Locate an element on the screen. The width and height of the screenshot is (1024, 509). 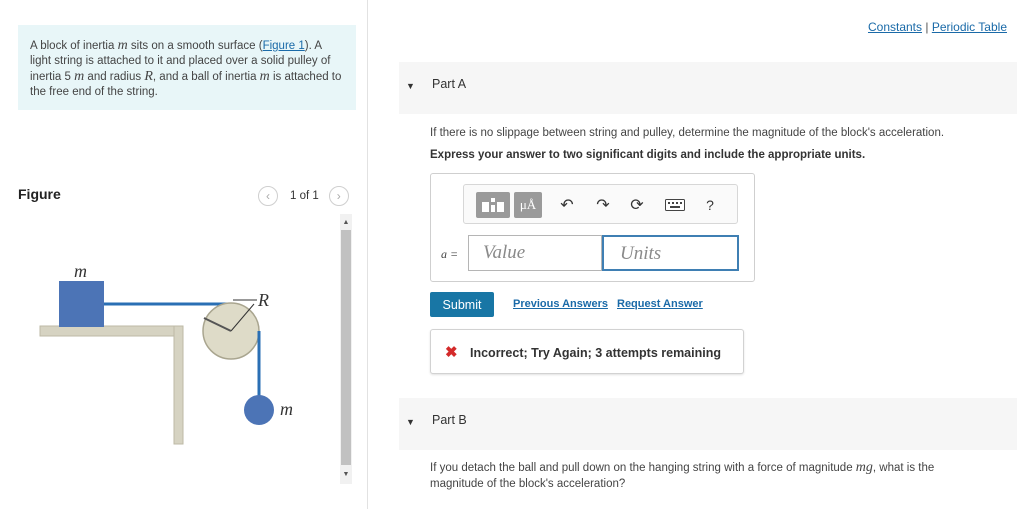
pulley-label: R is located at coordinates (263, 300).